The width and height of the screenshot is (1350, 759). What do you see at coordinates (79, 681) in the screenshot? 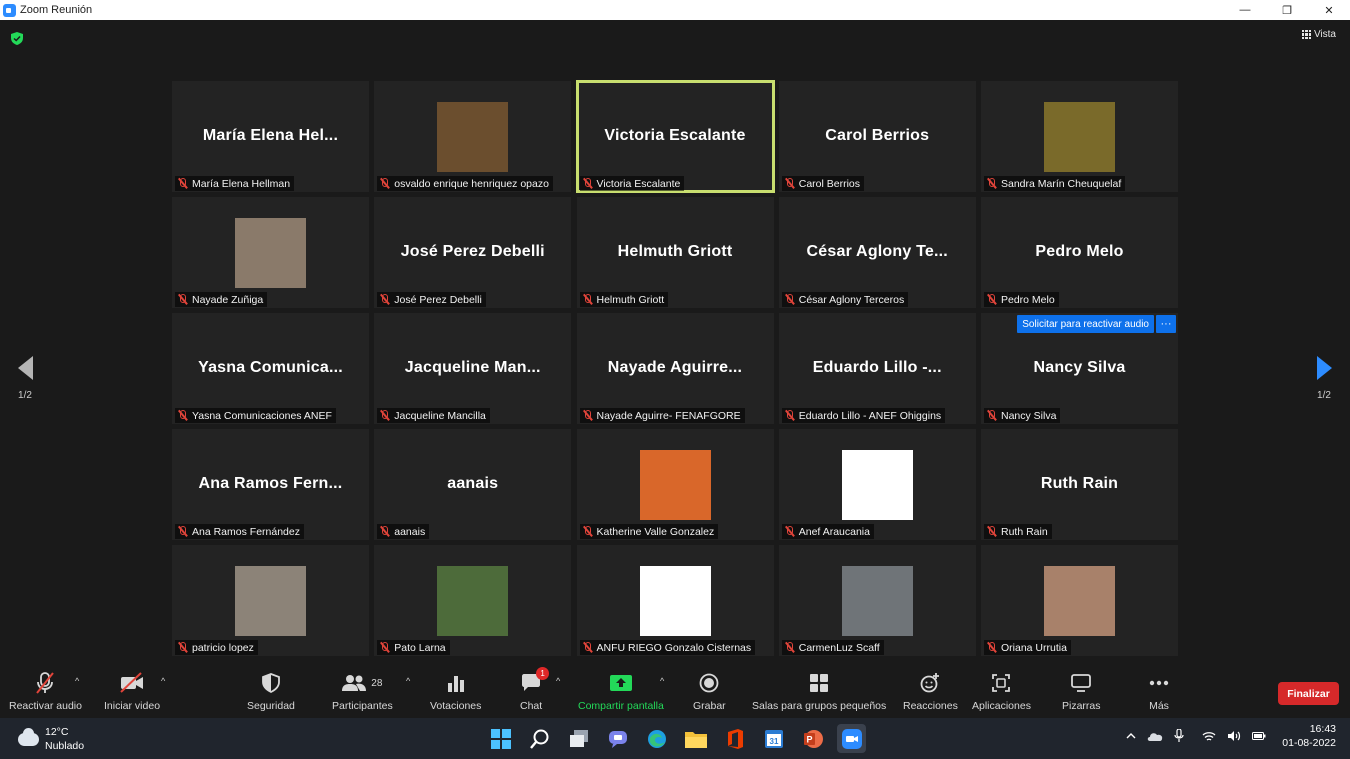
I see `audio-options-caret: ^` at bounding box center [79, 681].